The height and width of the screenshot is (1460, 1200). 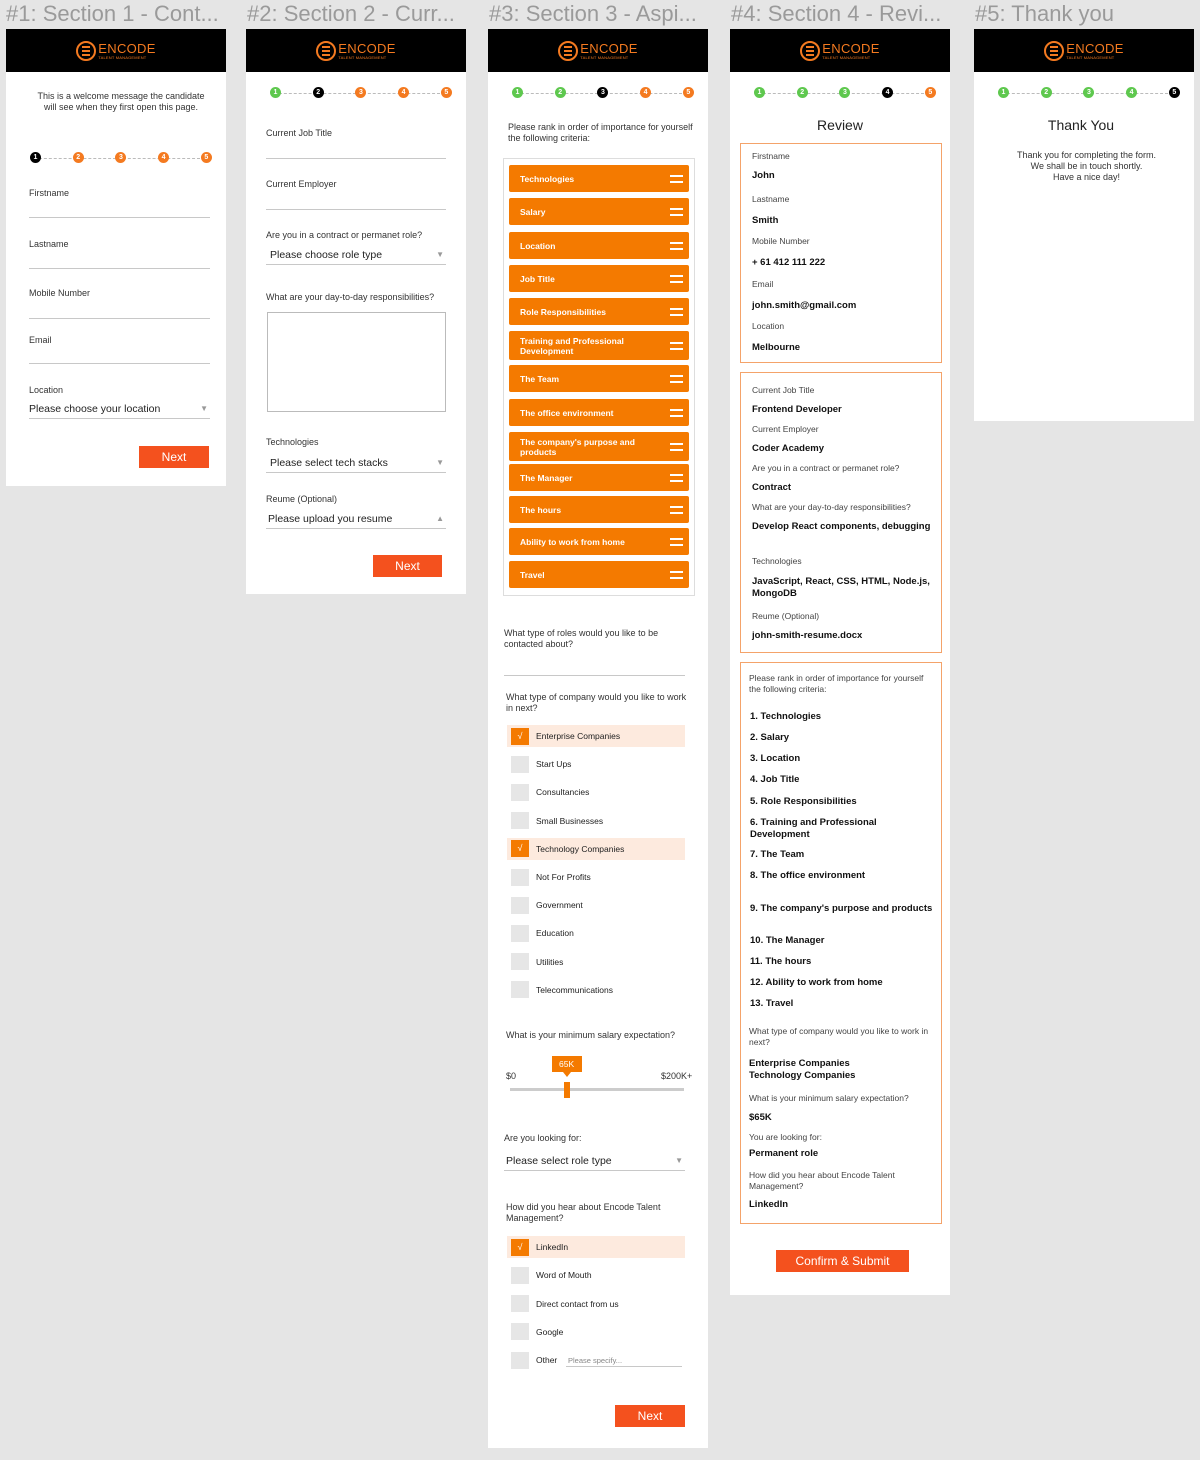 What do you see at coordinates (596, 1275) in the screenshot?
I see `checkbox-option: Word of Mouth` at bounding box center [596, 1275].